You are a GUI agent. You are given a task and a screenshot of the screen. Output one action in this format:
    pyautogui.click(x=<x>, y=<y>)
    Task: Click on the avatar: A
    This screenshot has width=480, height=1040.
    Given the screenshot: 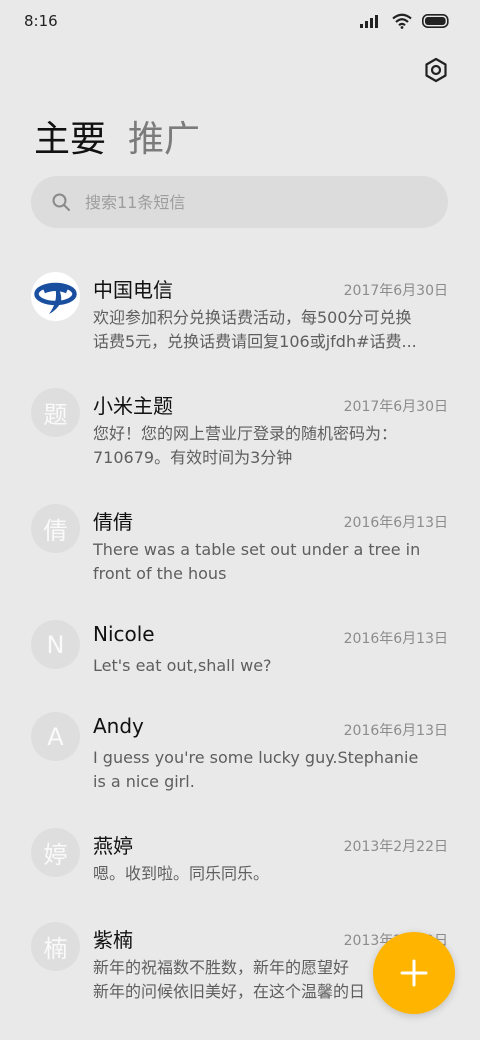 What is the action you would take?
    pyautogui.click(x=55, y=736)
    